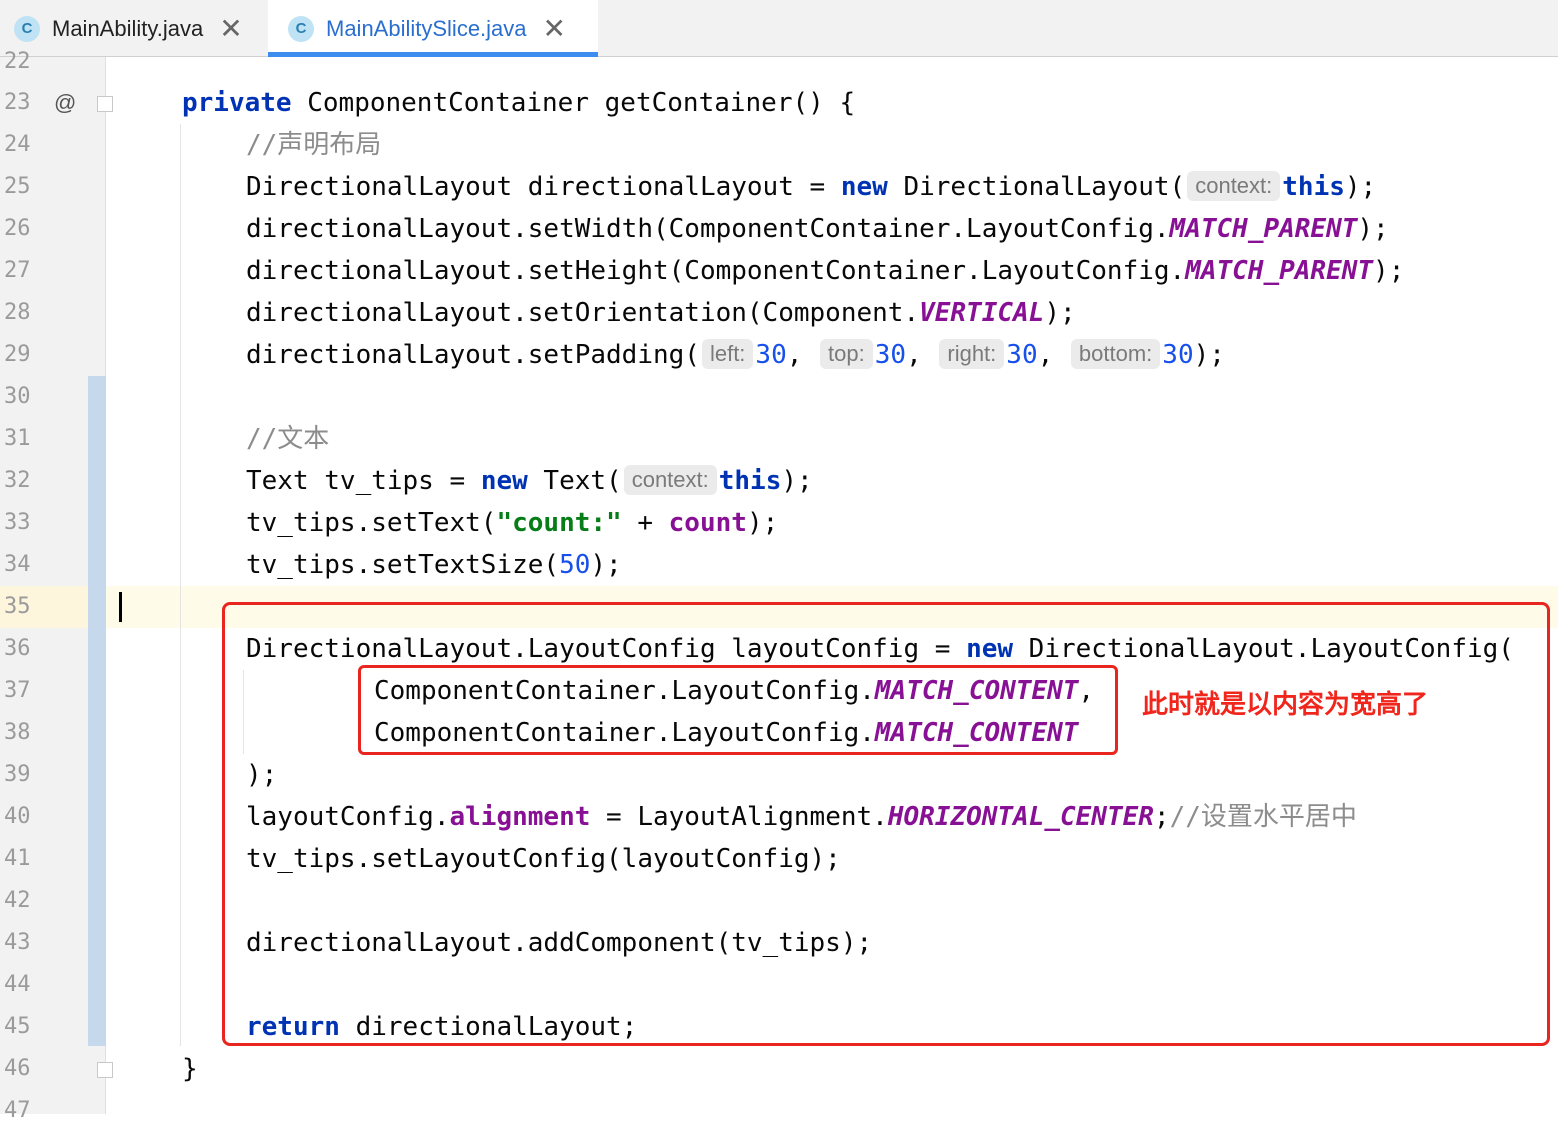  What do you see at coordinates (738, 710) in the screenshot?
I see `annotation-inner-box` at bounding box center [738, 710].